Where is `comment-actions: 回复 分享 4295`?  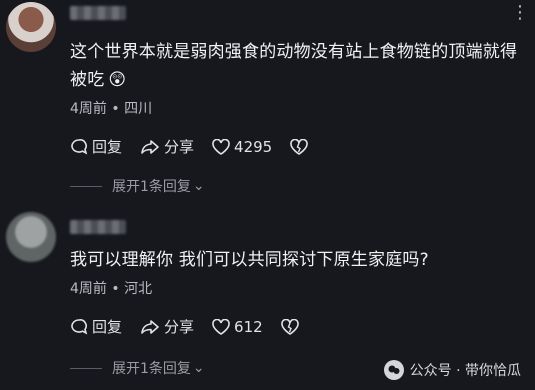
comment-actions: 回复 分享 4295 is located at coordinates (200, 146).